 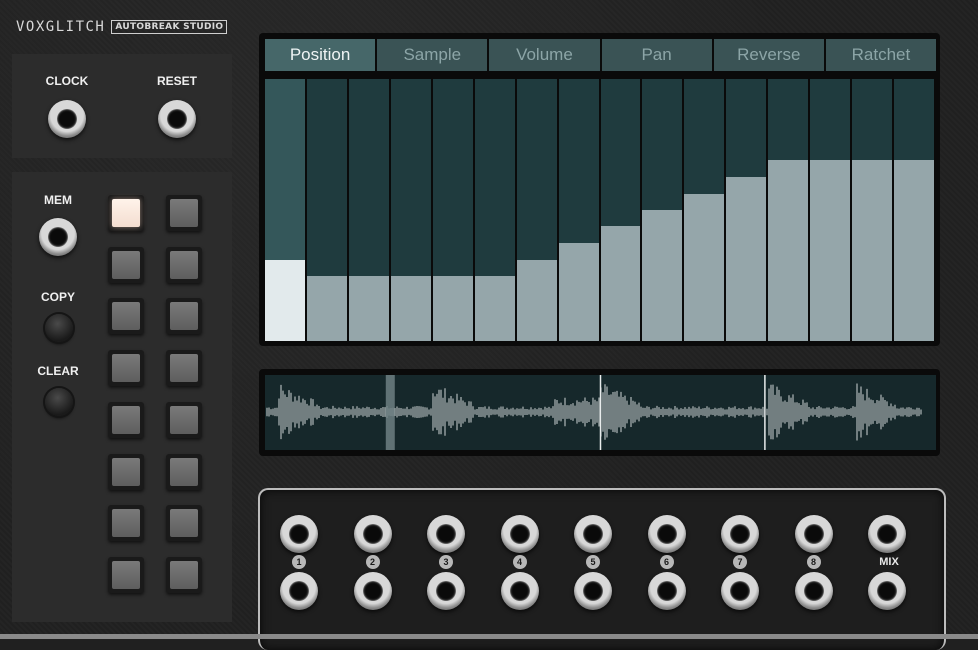 What do you see at coordinates (59, 328) in the screenshot?
I see `copy-button` at bounding box center [59, 328].